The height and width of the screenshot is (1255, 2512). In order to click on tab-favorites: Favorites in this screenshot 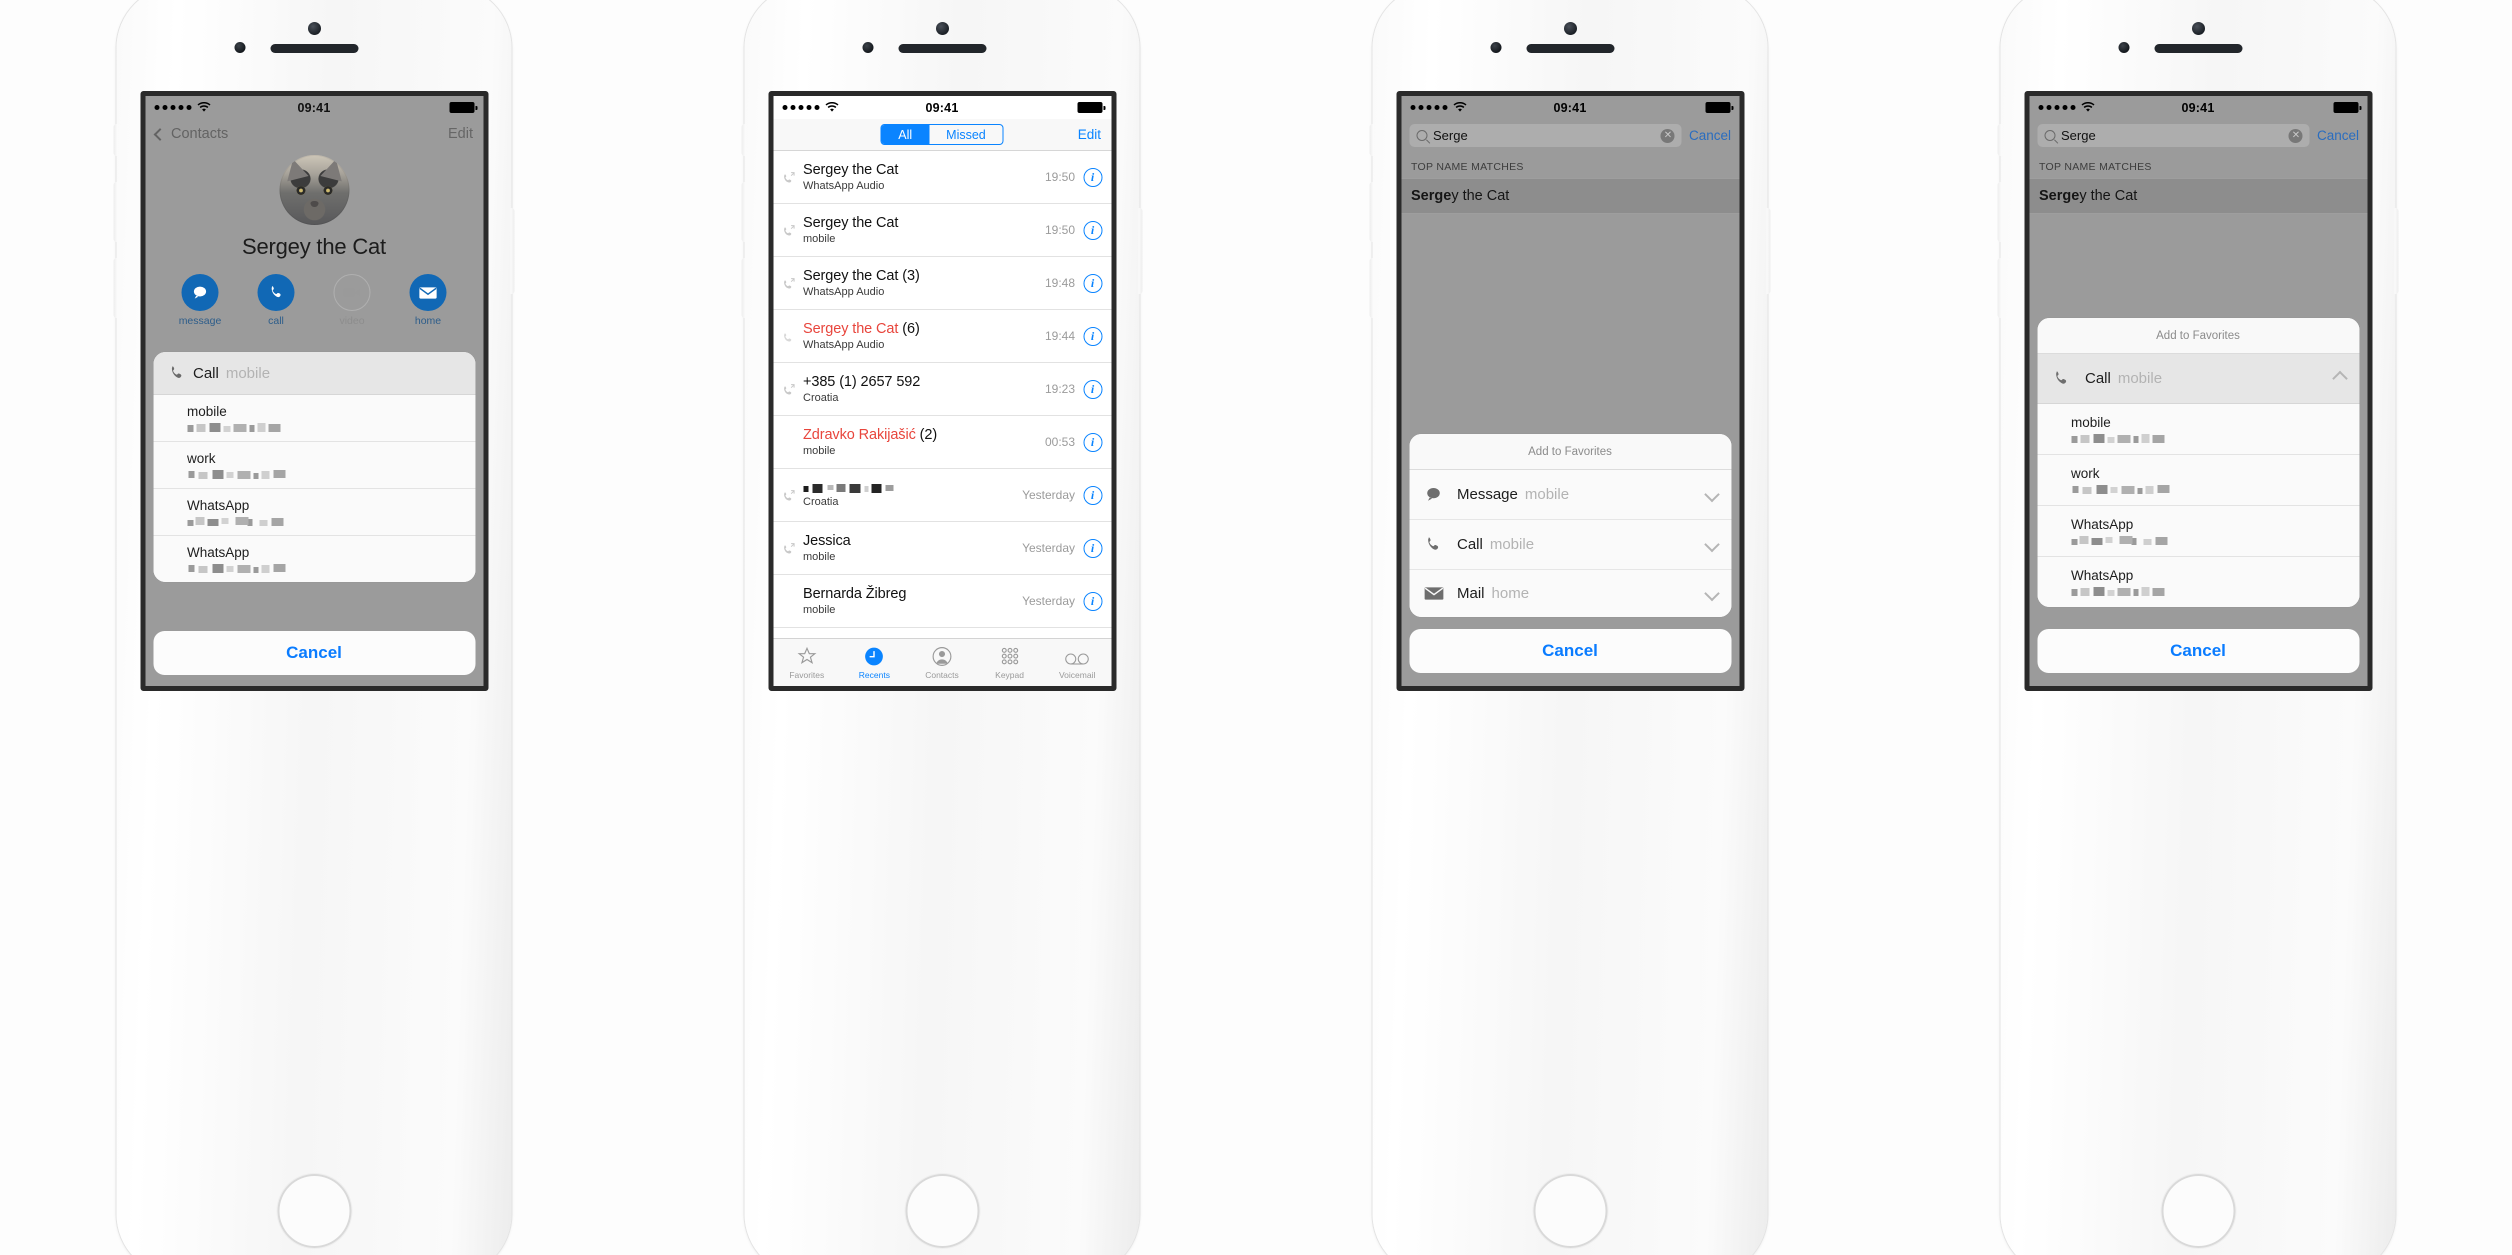, I will do `click(807, 662)`.